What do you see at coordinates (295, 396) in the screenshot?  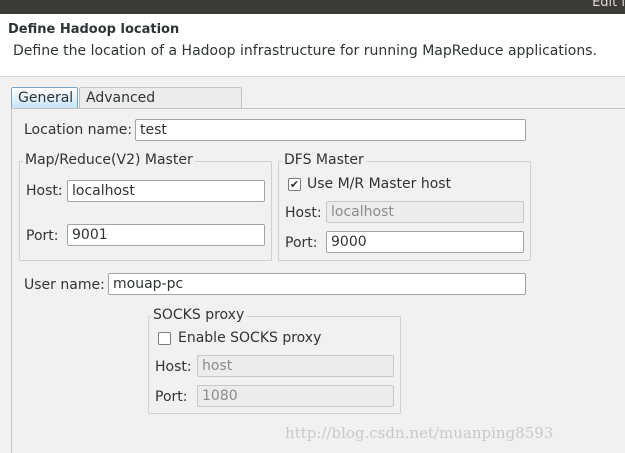 I see `socks-port-field: 1080` at bounding box center [295, 396].